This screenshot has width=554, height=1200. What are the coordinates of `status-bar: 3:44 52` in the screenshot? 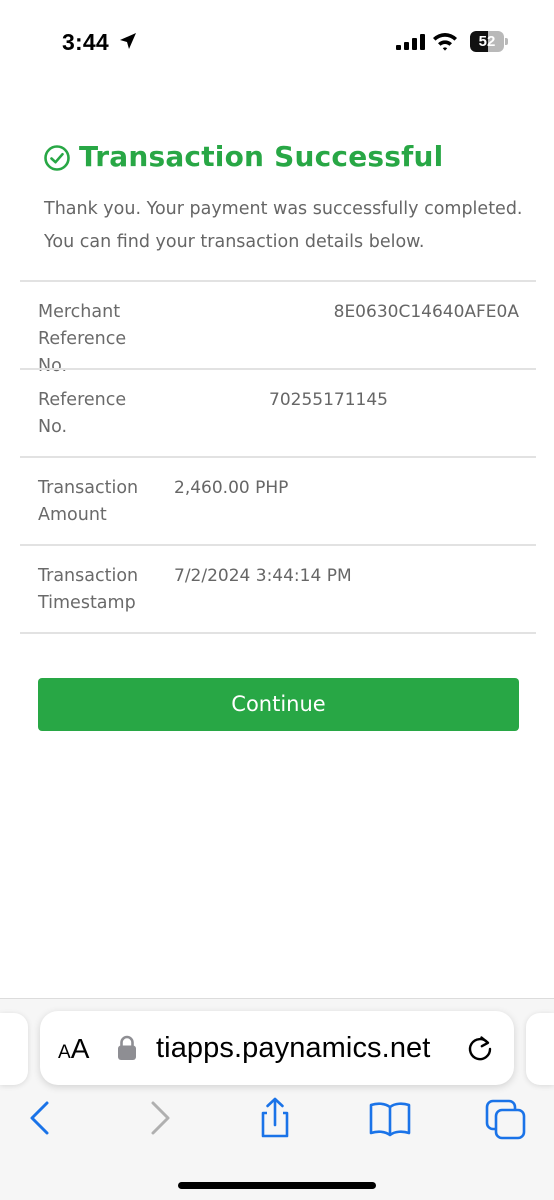 It's located at (277, 42).